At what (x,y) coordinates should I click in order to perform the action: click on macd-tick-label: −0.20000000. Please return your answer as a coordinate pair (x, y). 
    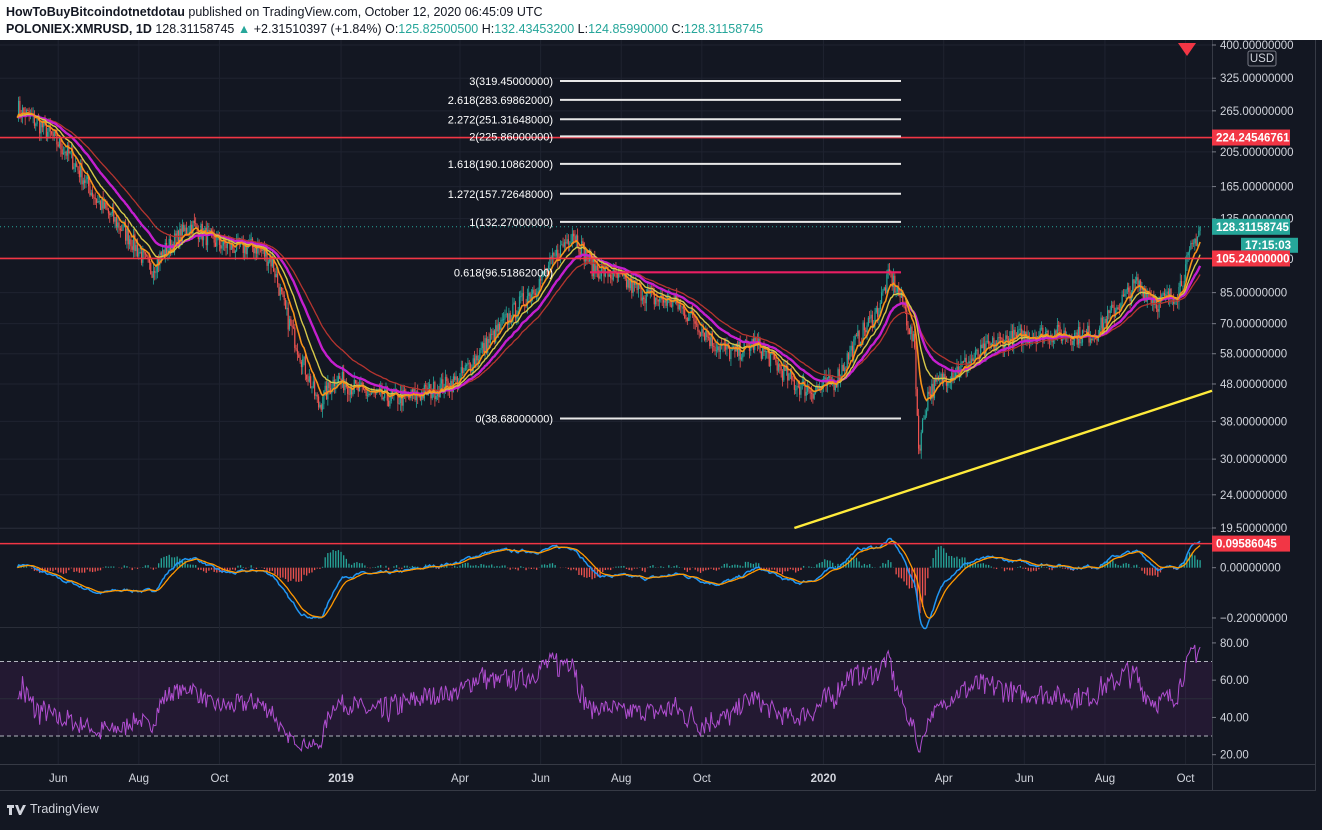
    Looking at the image, I should click on (1253, 619).